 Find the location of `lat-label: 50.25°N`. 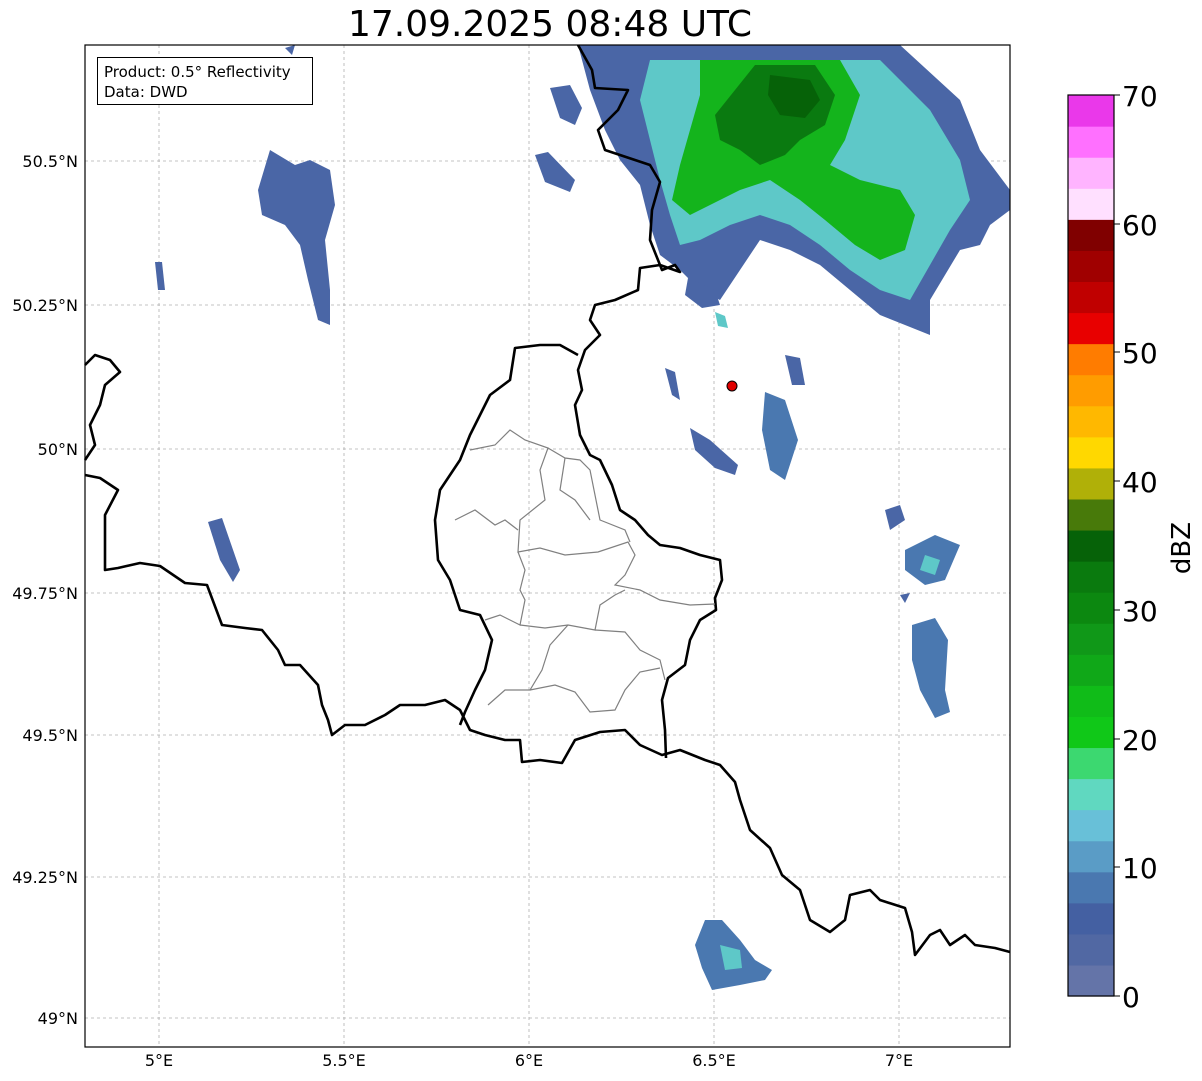

lat-label: 50.25°N is located at coordinates (45, 305).